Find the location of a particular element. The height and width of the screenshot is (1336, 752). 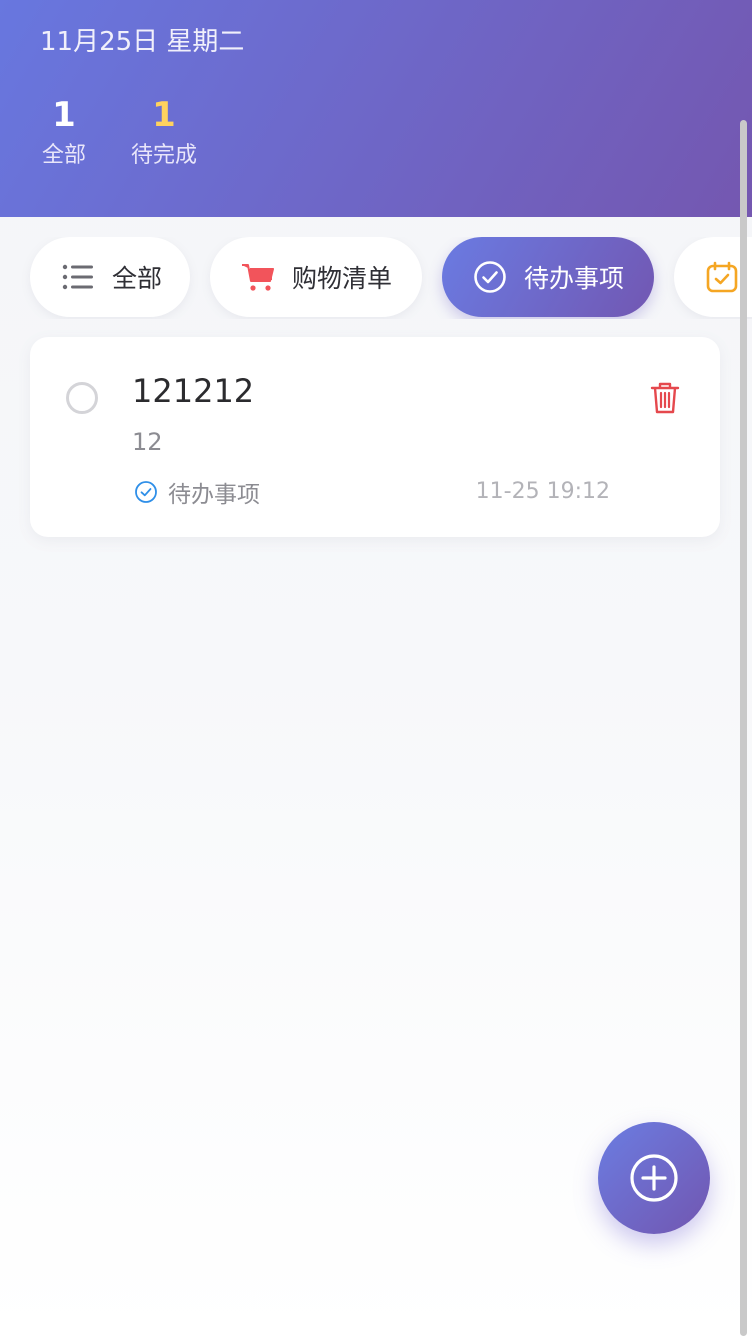

item-timestamp: 11-25 19:12 is located at coordinates (542, 491).